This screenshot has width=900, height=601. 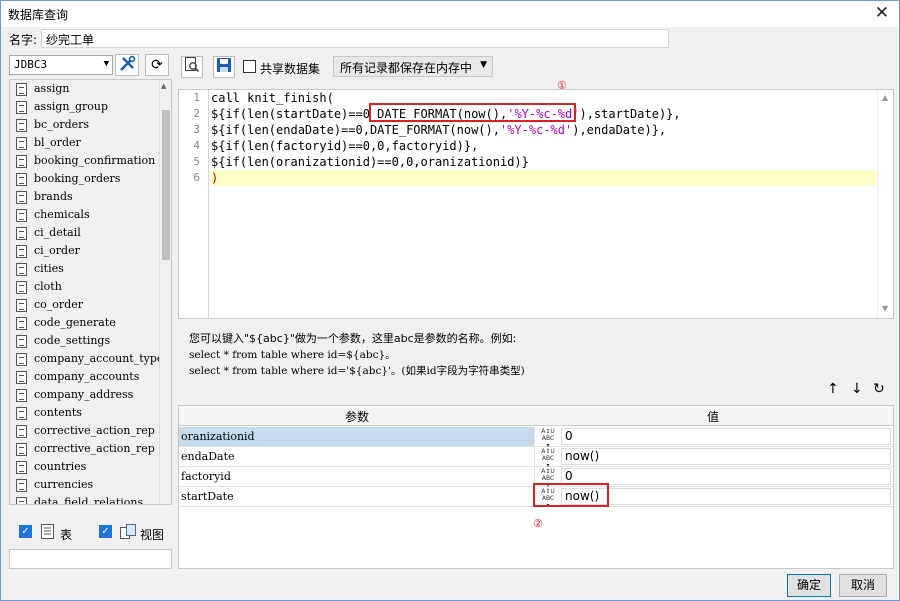 I want to click on annotation-marker-1: ①, so click(x=562, y=85).